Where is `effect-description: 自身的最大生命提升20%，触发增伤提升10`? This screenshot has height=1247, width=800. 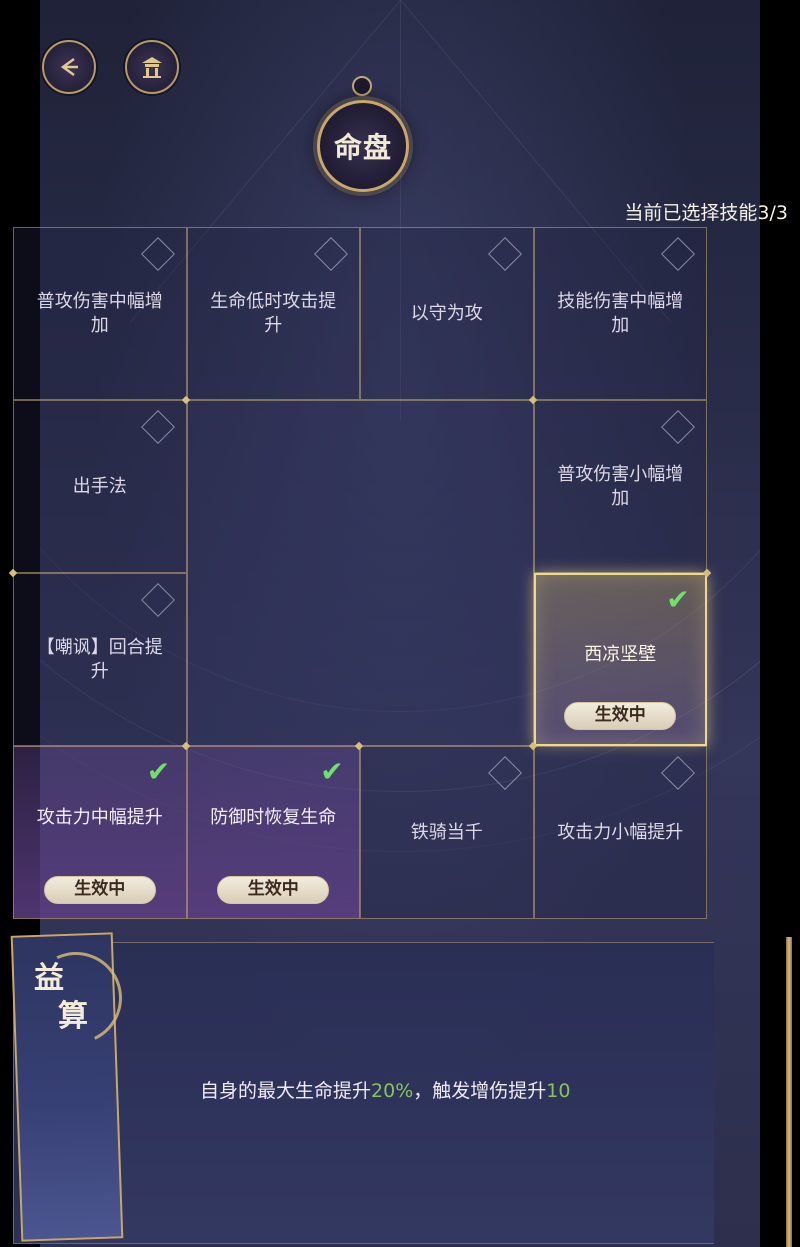 effect-description: 自身的最大生命提升20%，触发增伤提升10 is located at coordinates (385, 1089).